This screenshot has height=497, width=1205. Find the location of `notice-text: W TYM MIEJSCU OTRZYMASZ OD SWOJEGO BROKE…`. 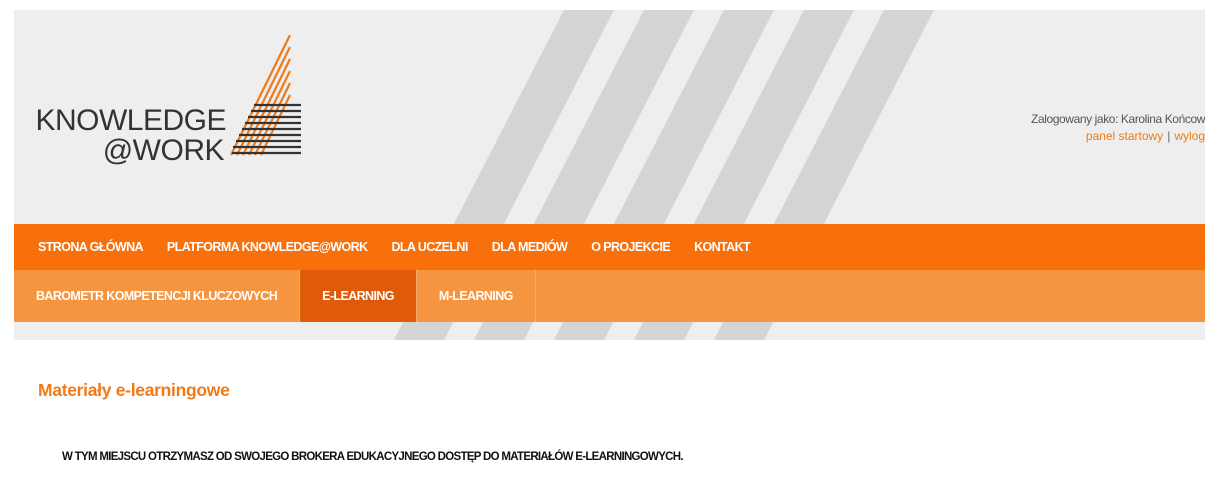

notice-text: W TYM MIEJSCU OTRZYMASZ OD SWOJEGO BROKE… is located at coordinates (373, 457).